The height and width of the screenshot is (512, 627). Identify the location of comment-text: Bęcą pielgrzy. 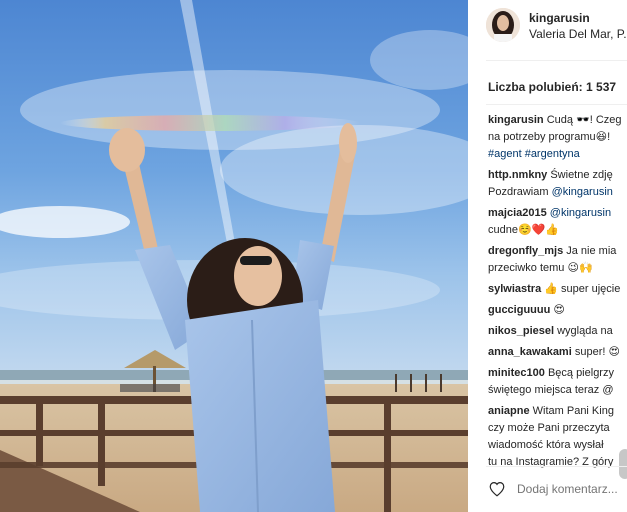
(580, 373).